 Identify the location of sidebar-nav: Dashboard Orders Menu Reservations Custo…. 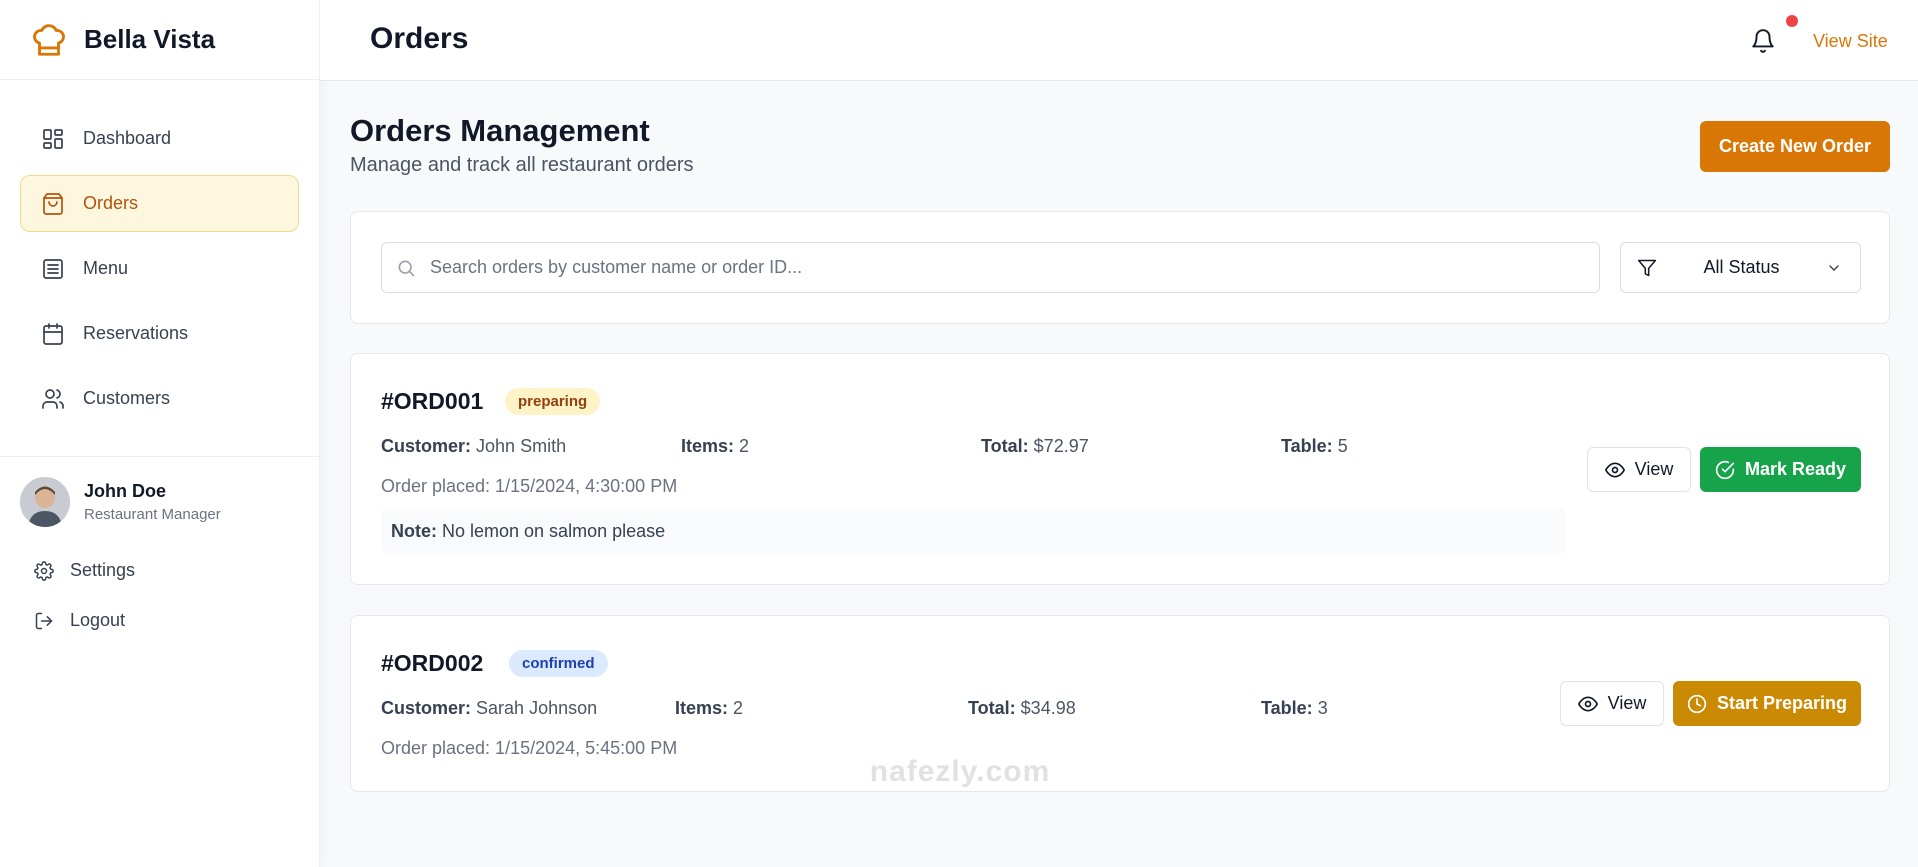
(159, 253).